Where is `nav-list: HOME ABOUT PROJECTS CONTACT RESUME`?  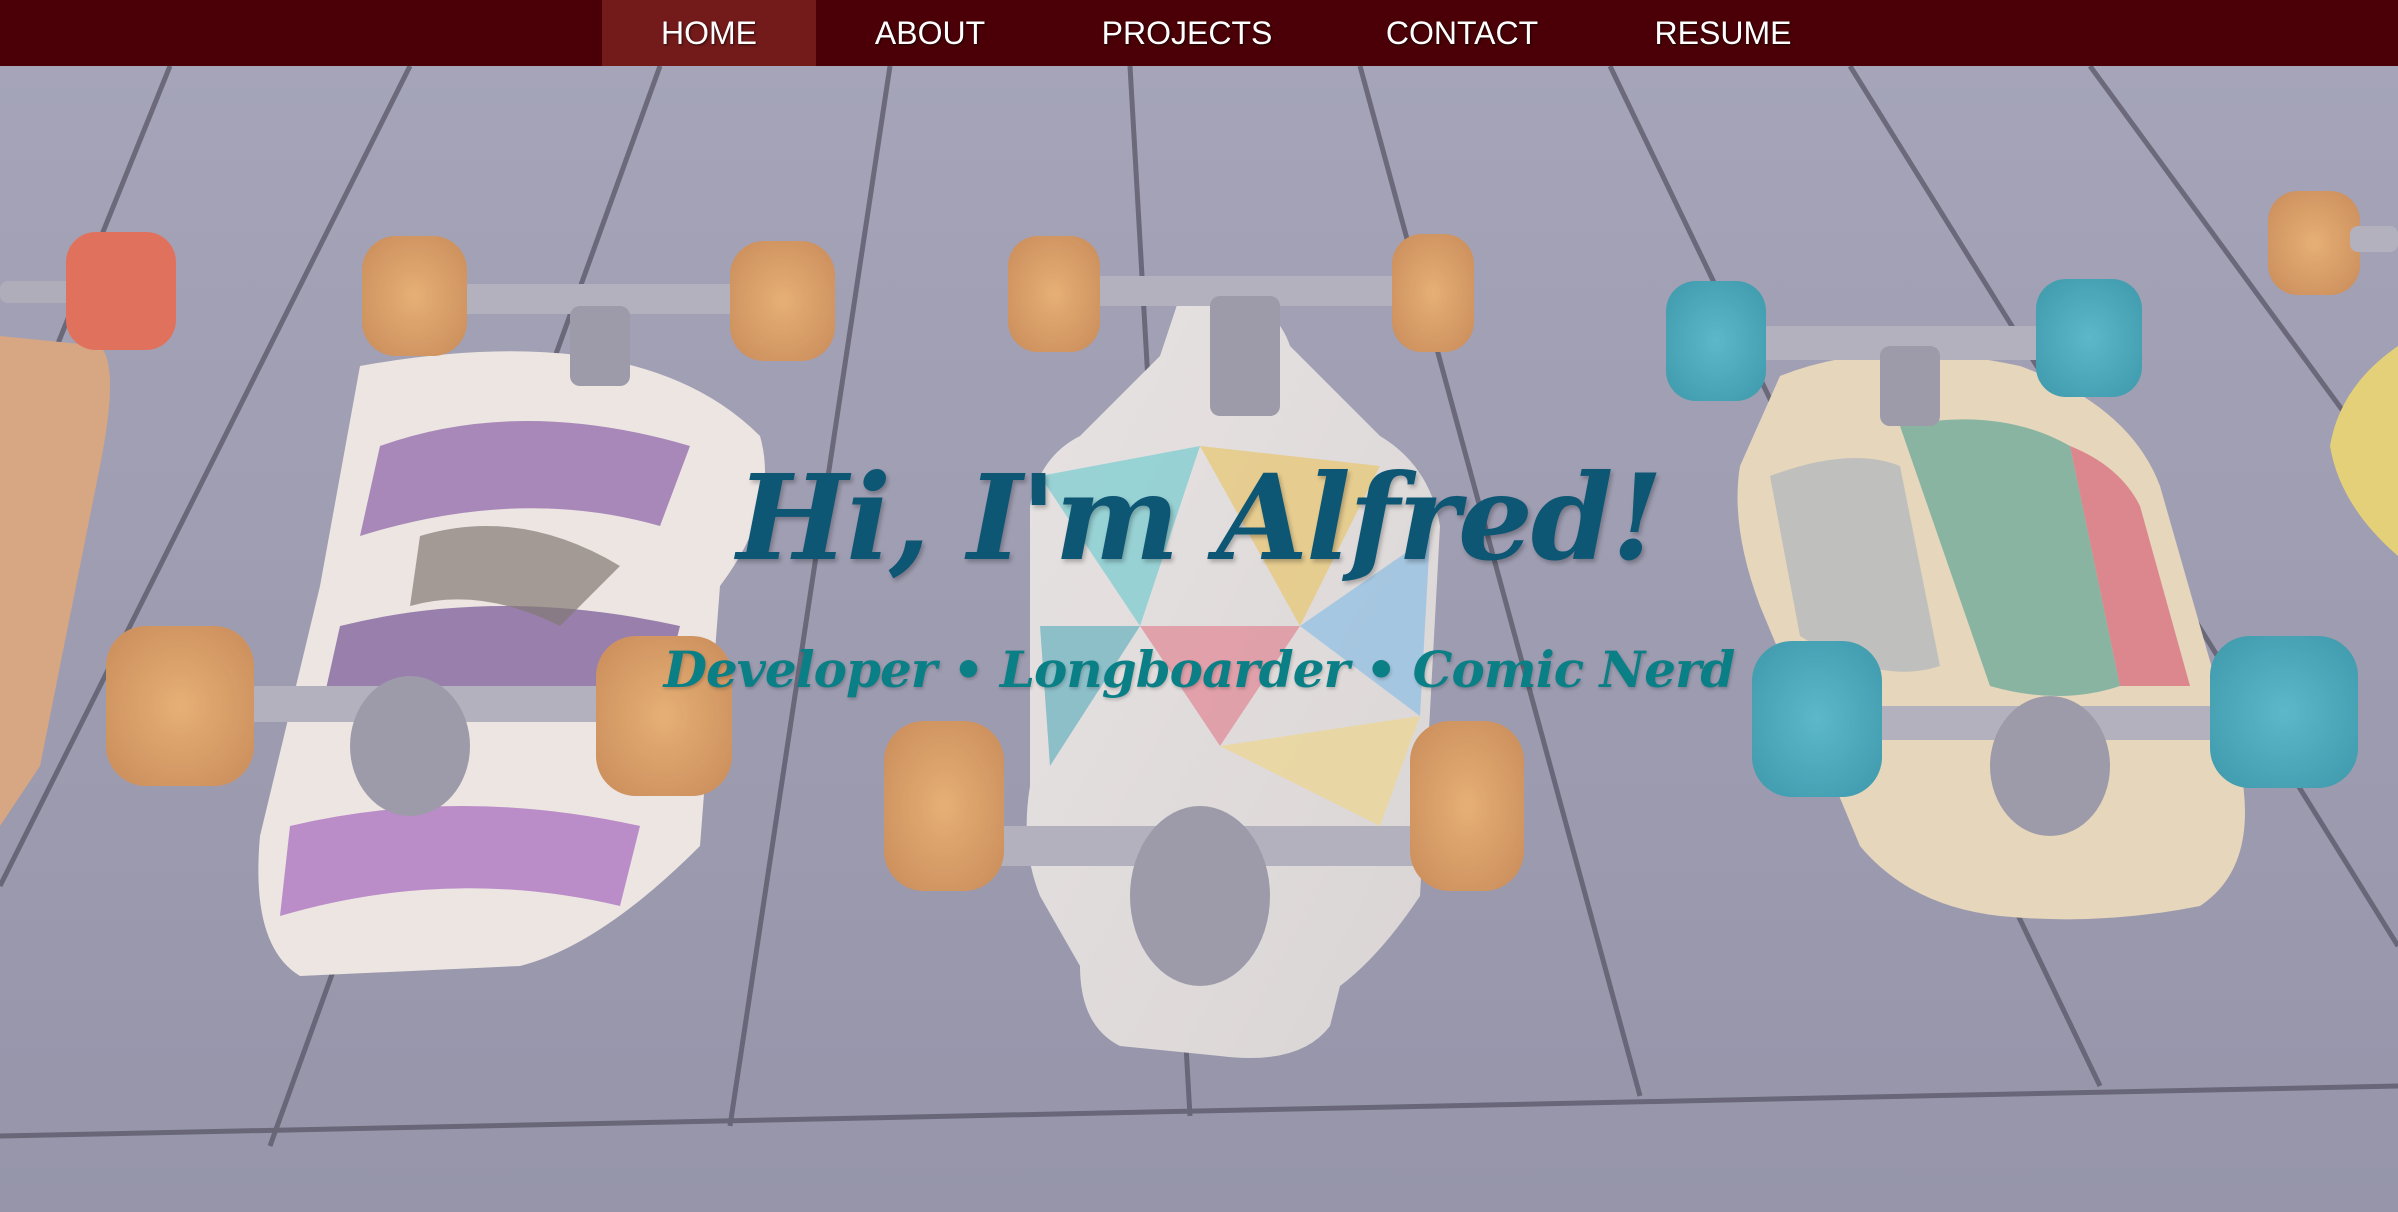
nav-list: HOME ABOUT PROJECTS CONTACT RESUME is located at coordinates (1227, 33).